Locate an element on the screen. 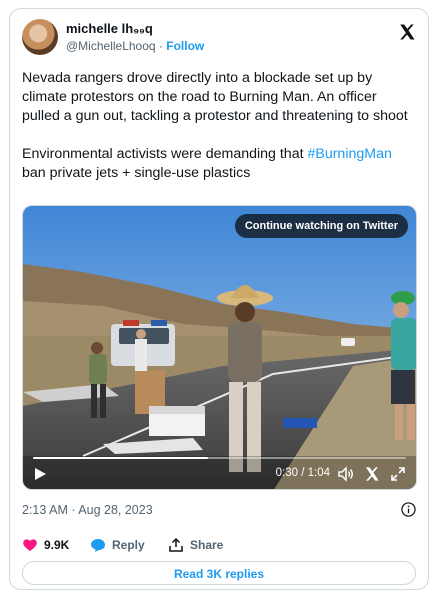 Image resolution: width=439 pixels, height=600 pixels. tweet-timestamp: 2:13 AM · Aug 28, 2023 is located at coordinates (87, 510).